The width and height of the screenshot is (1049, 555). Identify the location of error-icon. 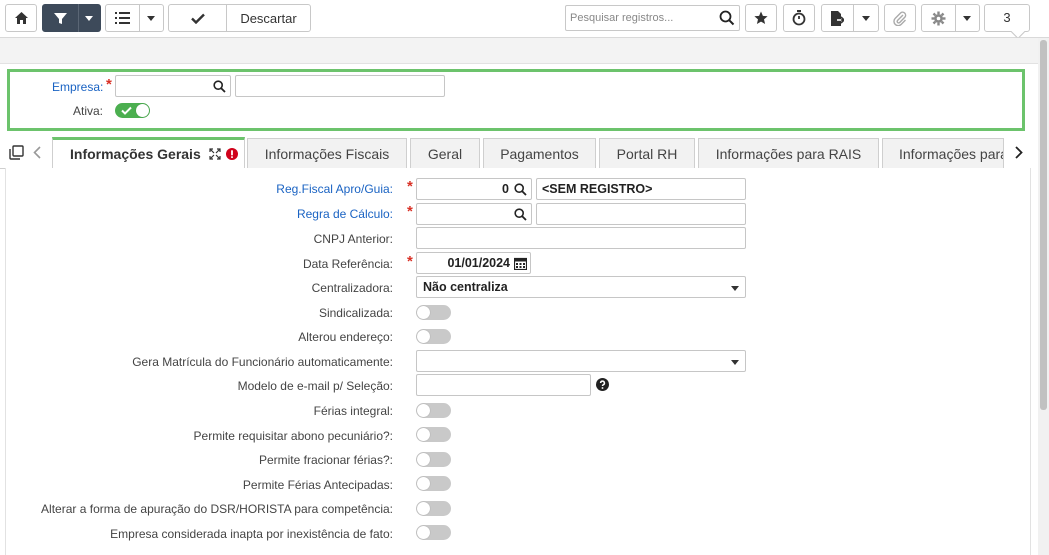
(231, 154).